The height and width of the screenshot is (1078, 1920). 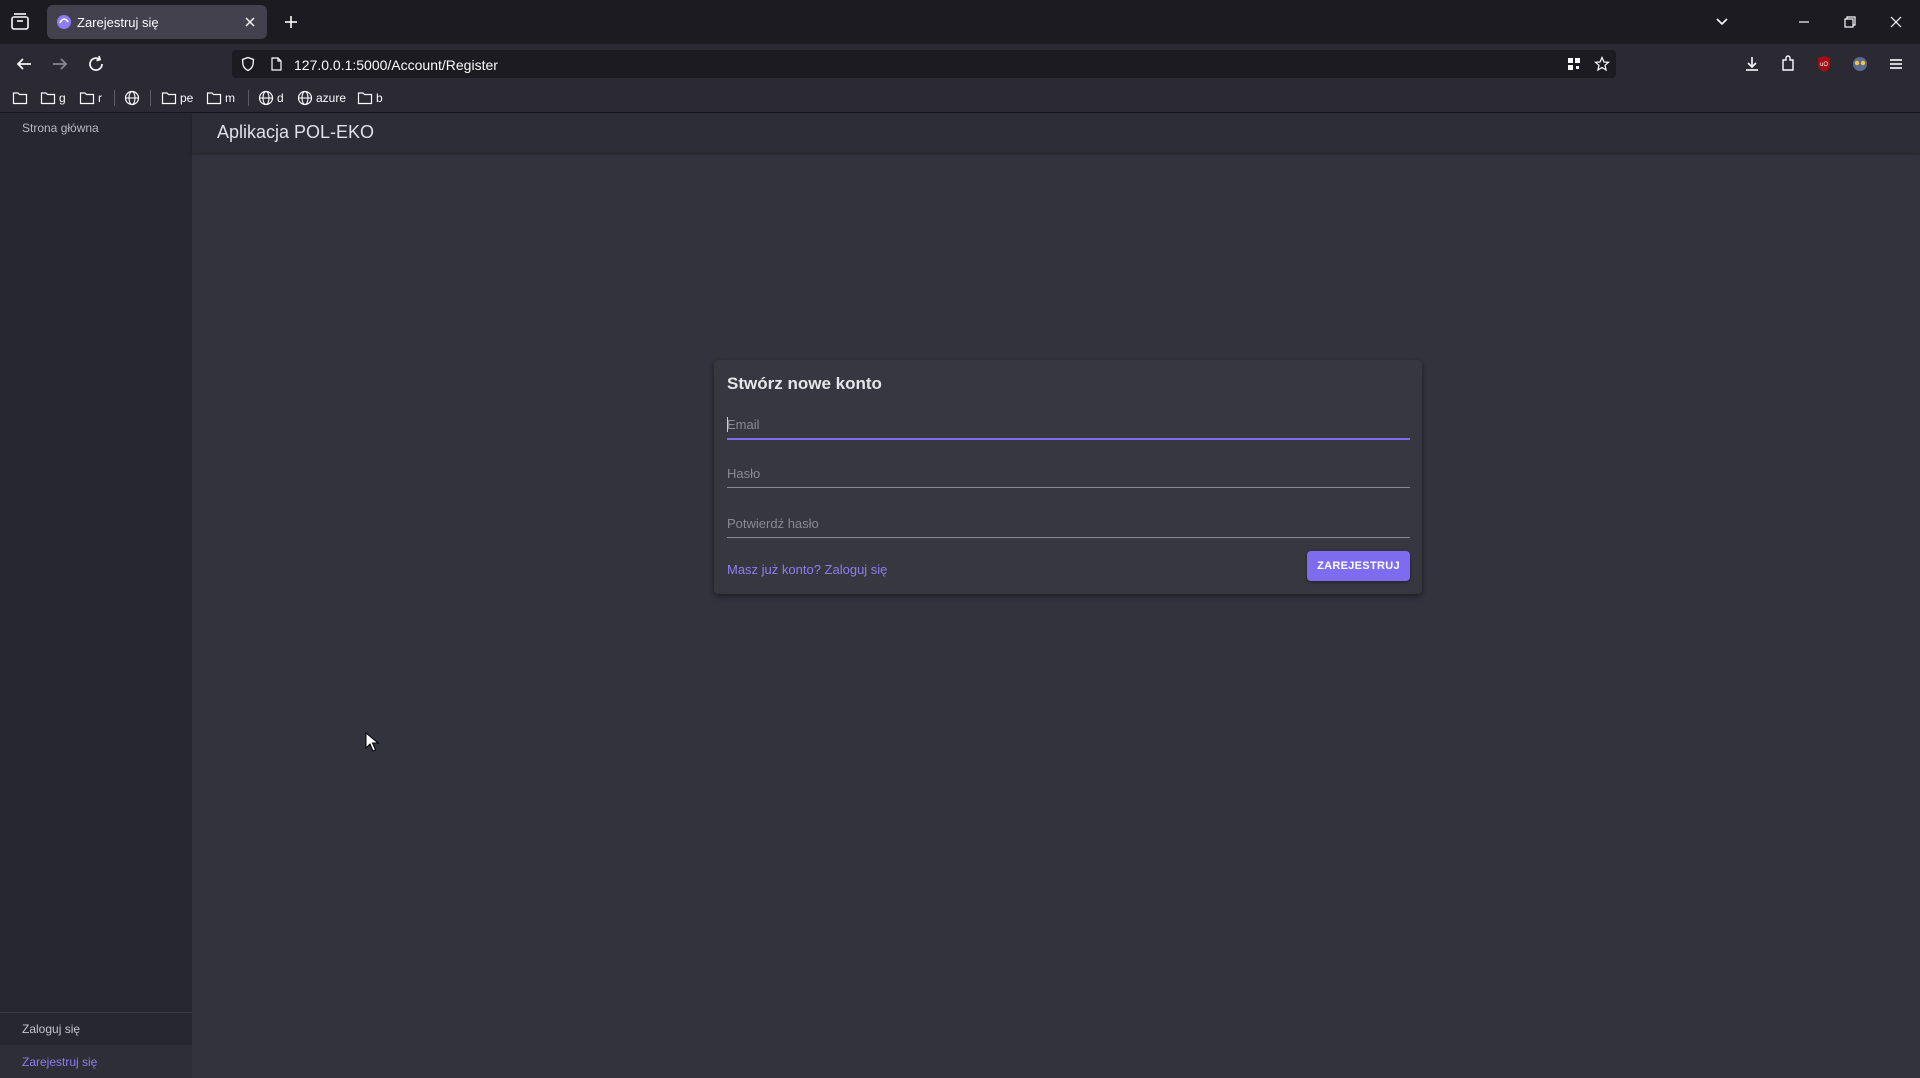 What do you see at coordinates (1574, 64) in the screenshot?
I see `qr-code-icon` at bounding box center [1574, 64].